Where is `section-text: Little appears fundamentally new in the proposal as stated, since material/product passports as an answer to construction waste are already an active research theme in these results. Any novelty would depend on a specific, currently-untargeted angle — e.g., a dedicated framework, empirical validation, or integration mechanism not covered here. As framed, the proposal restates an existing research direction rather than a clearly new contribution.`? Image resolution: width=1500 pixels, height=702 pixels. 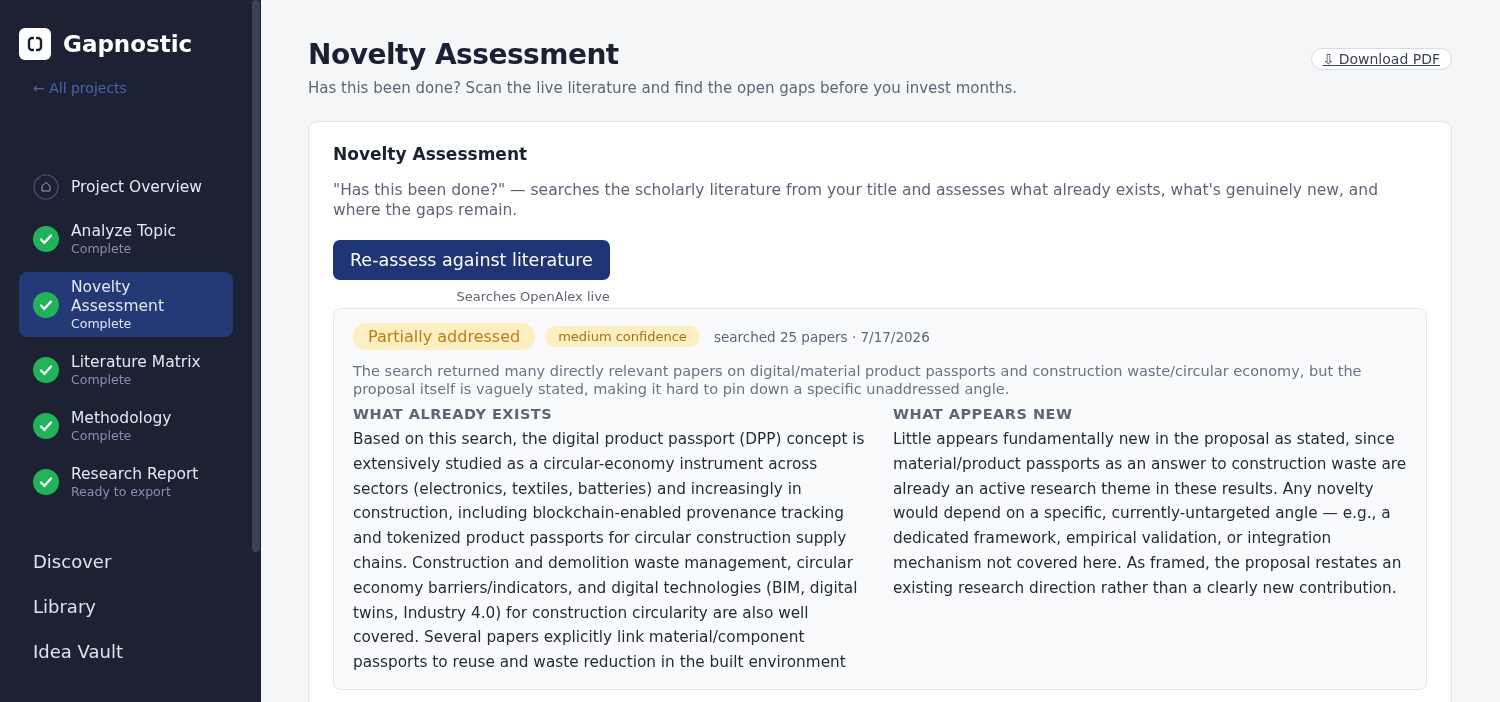
section-text: Little appears fundamentally new in the proposal as stated, since material/product passports as an answer to construction waste are already an active research theme in these results. Any novelty would depend on a specific, currently-untargeted angle — e.g., a dedicated framework, empirical validation, or integration mechanism not covered here. As framed, the proposal restates an existing research direction rather than a clearly new contribution. is located at coordinates (1150, 514).